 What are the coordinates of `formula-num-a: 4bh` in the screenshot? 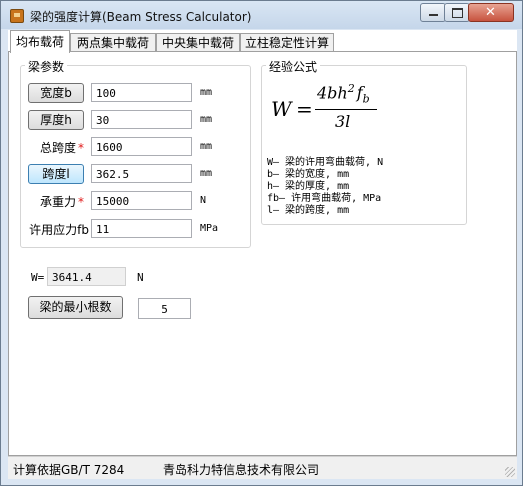 It's located at (332, 93).